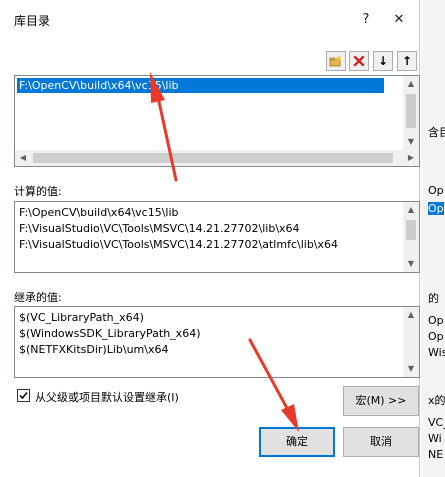 Image resolution: width=445 pixels, height=477 pixels. I want to click on title-bar: 库目录 ? ✕, so click(210, 20).